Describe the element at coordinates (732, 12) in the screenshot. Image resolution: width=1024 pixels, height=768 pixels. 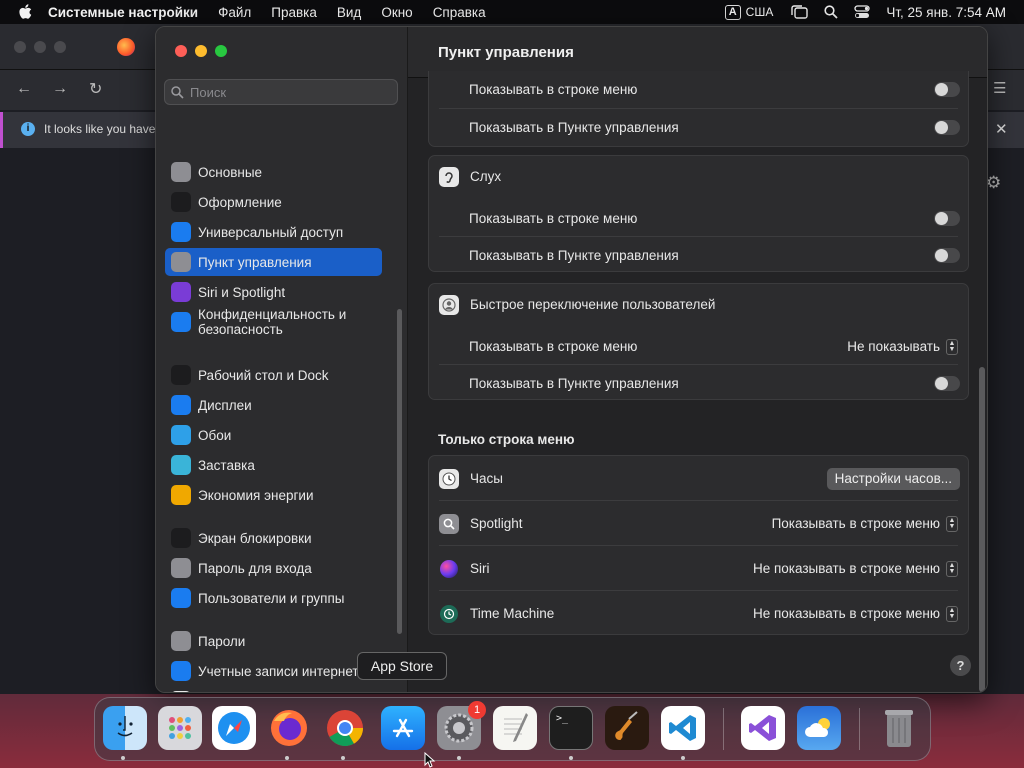
I see `input-source-icon: A` at that location.